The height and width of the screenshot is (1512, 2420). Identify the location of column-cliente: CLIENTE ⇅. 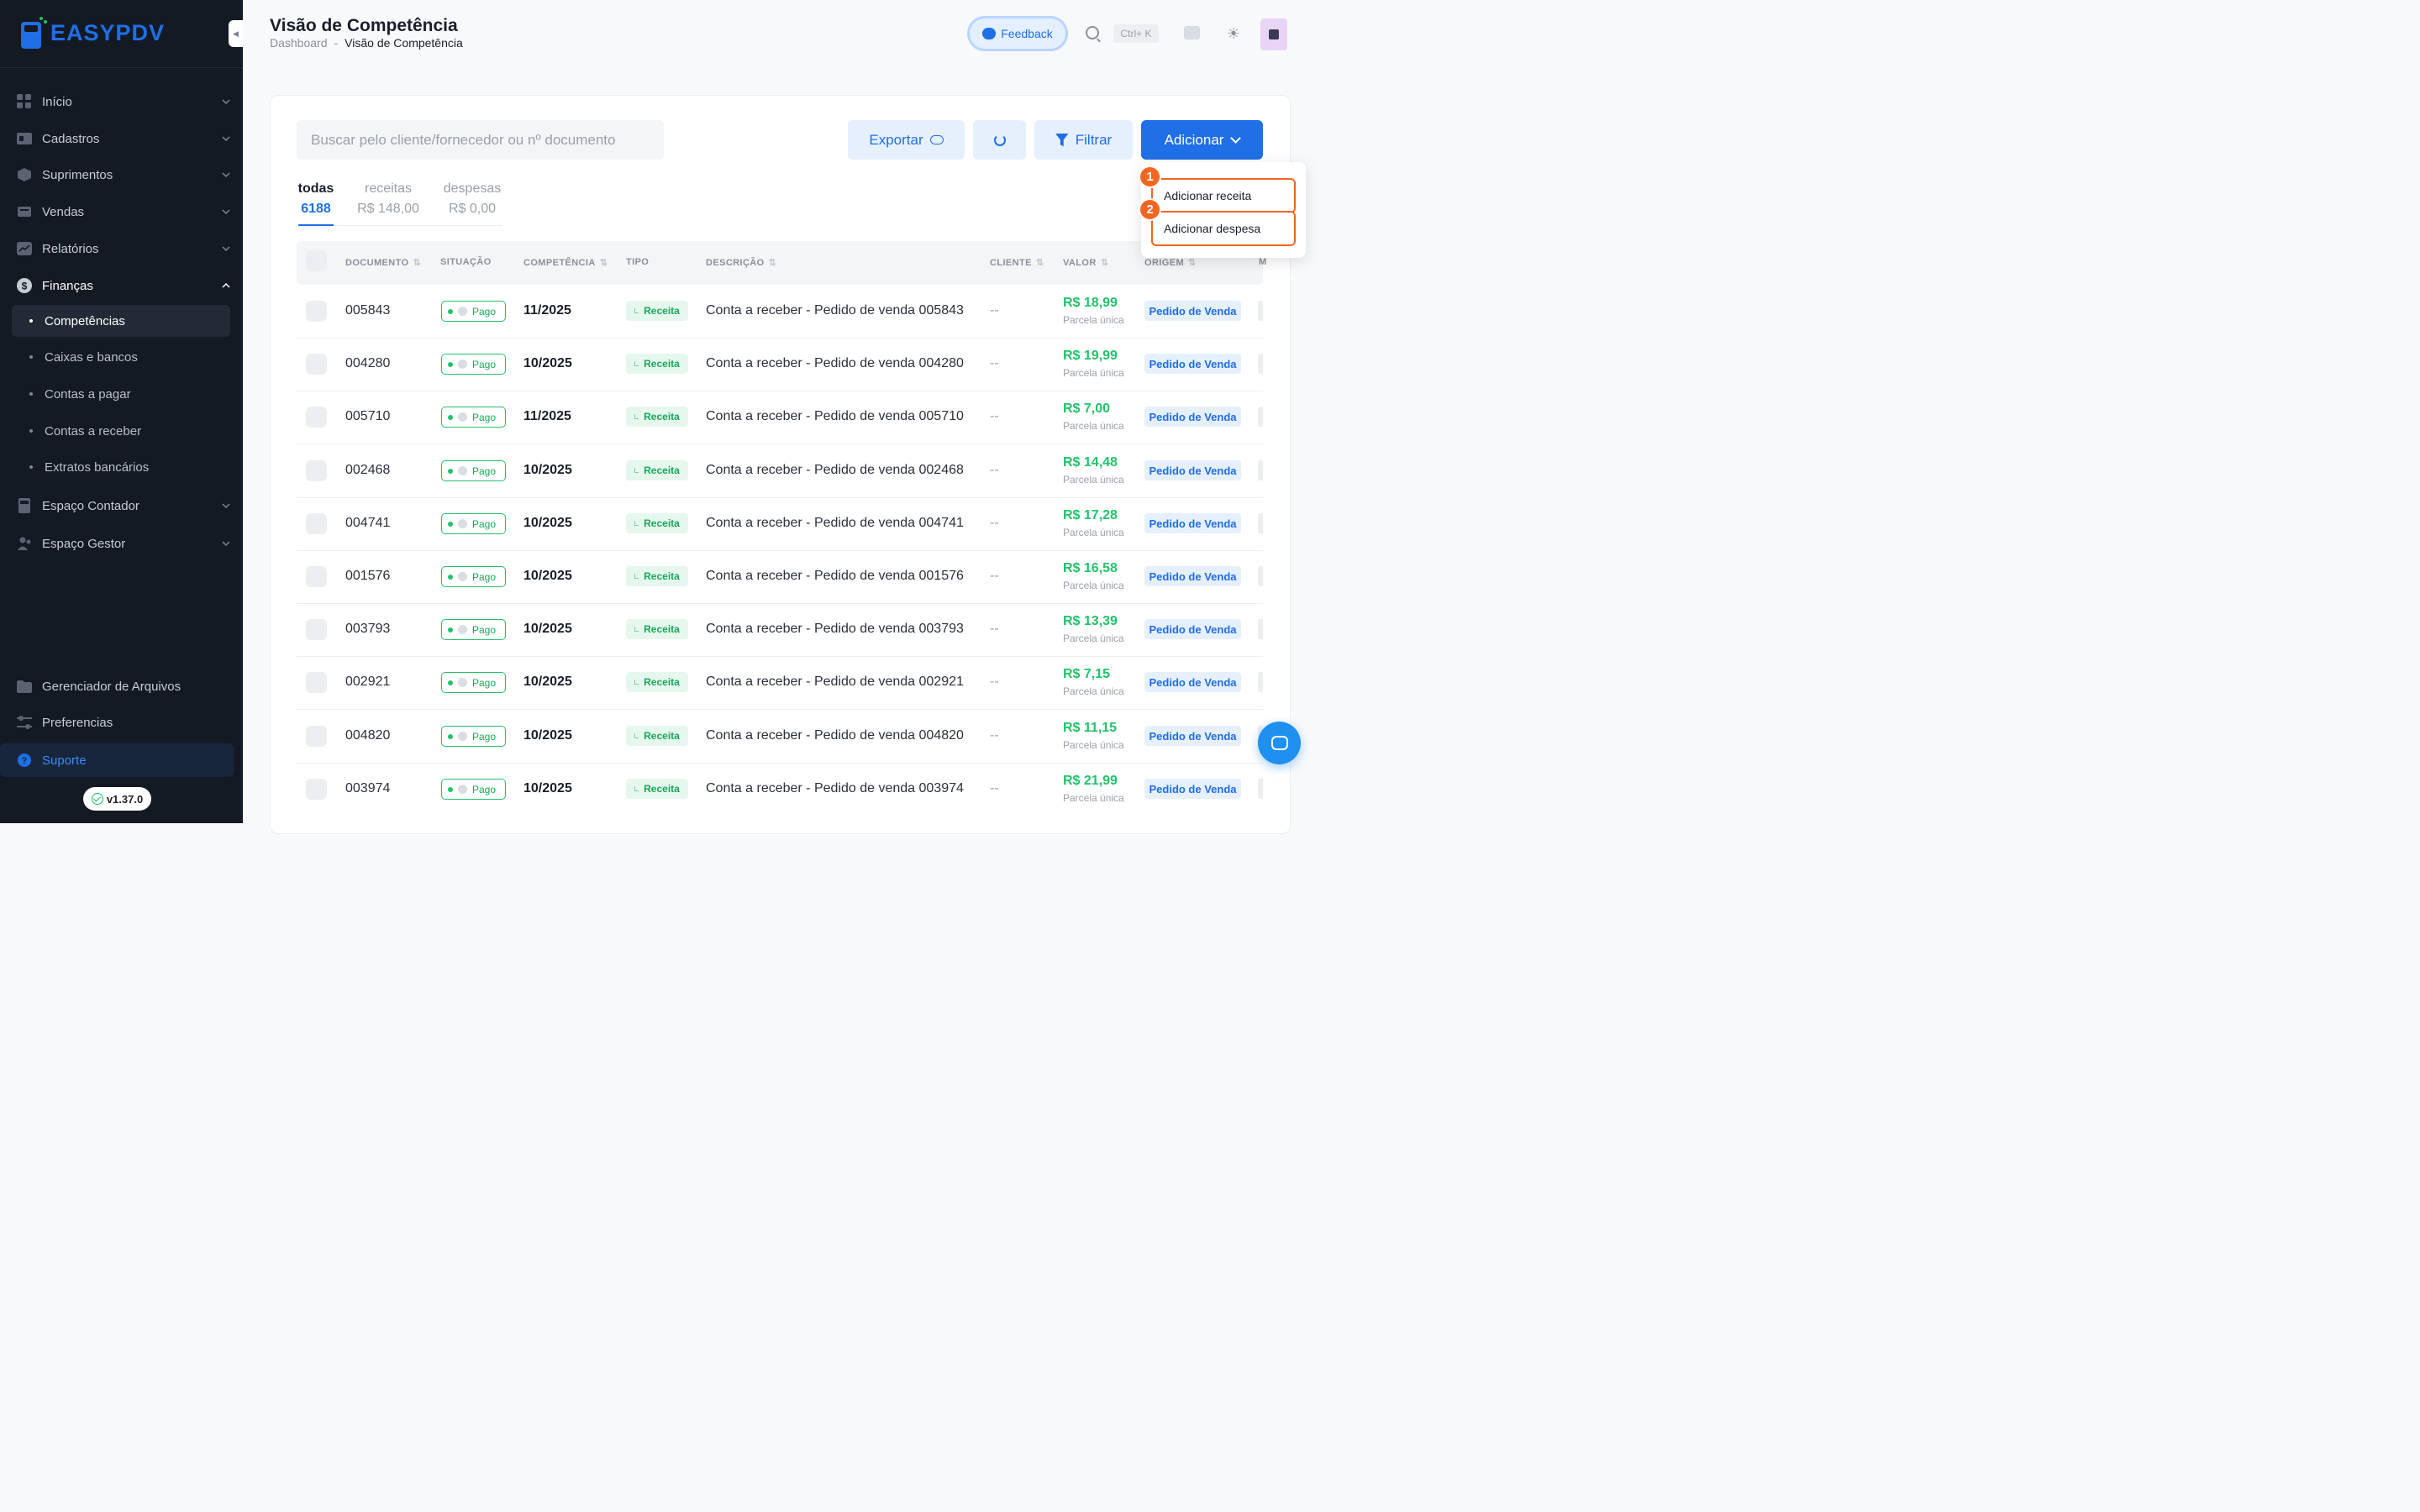
(1017, 263).